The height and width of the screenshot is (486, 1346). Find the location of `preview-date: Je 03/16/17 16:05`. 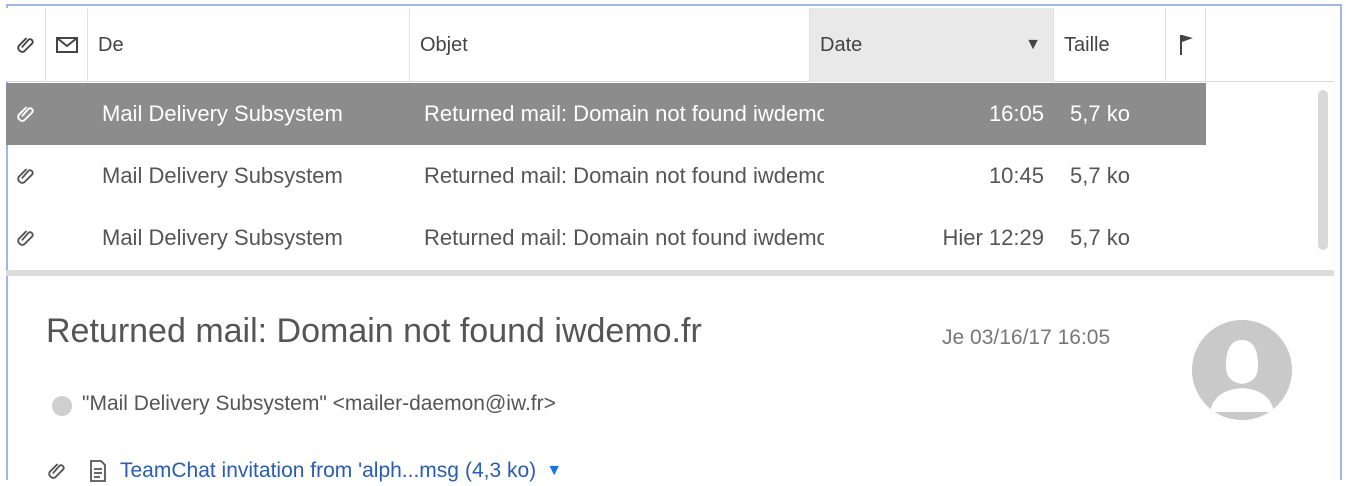

preview-date: Je 03/16/17 16:05 is located at coordinates (1026, 337).